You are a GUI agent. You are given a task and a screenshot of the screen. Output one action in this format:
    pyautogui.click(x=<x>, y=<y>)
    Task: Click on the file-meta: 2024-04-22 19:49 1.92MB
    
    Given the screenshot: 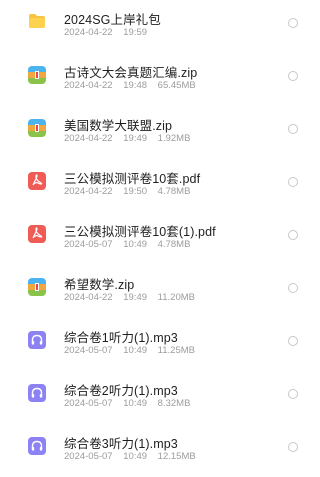 What is the action you would take?
    pyautogui.click(x=131, y=138)
    